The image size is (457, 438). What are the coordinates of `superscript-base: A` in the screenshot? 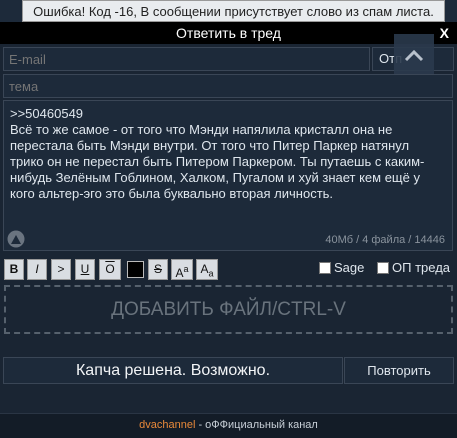 It's located at (179, 273).